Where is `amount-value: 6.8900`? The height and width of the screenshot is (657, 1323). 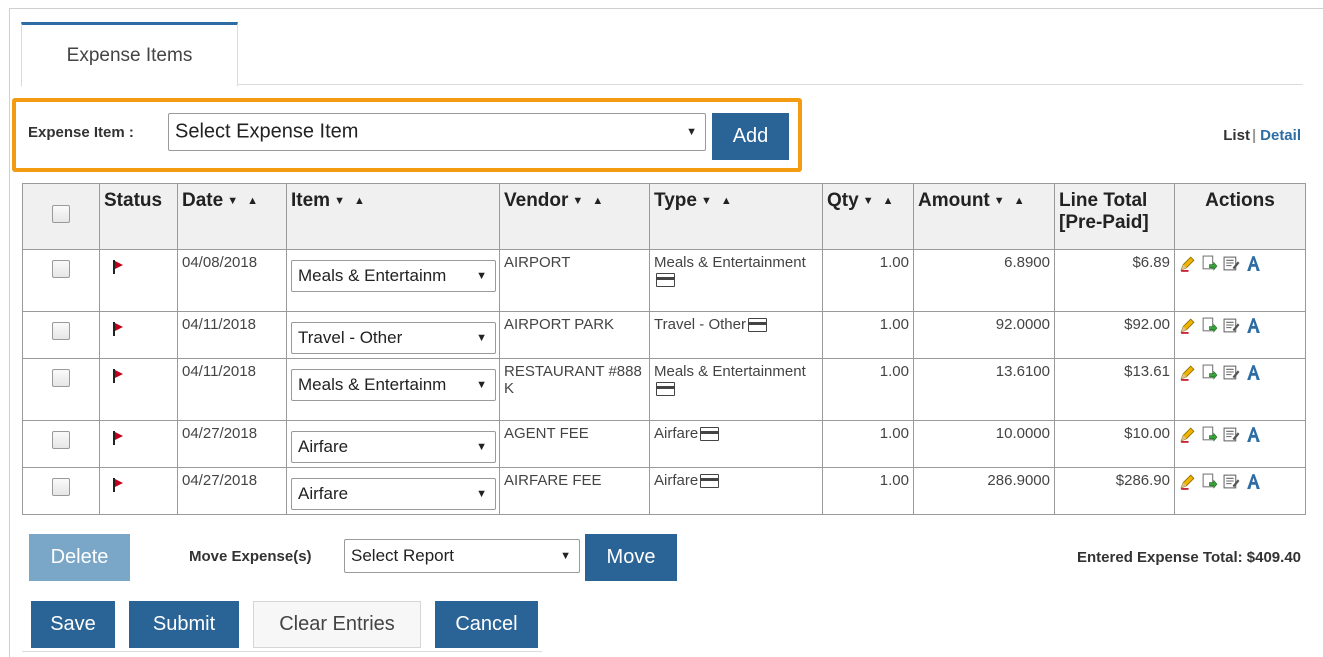
amount-value: 6.8900 is located at coordinates (1027, 262).